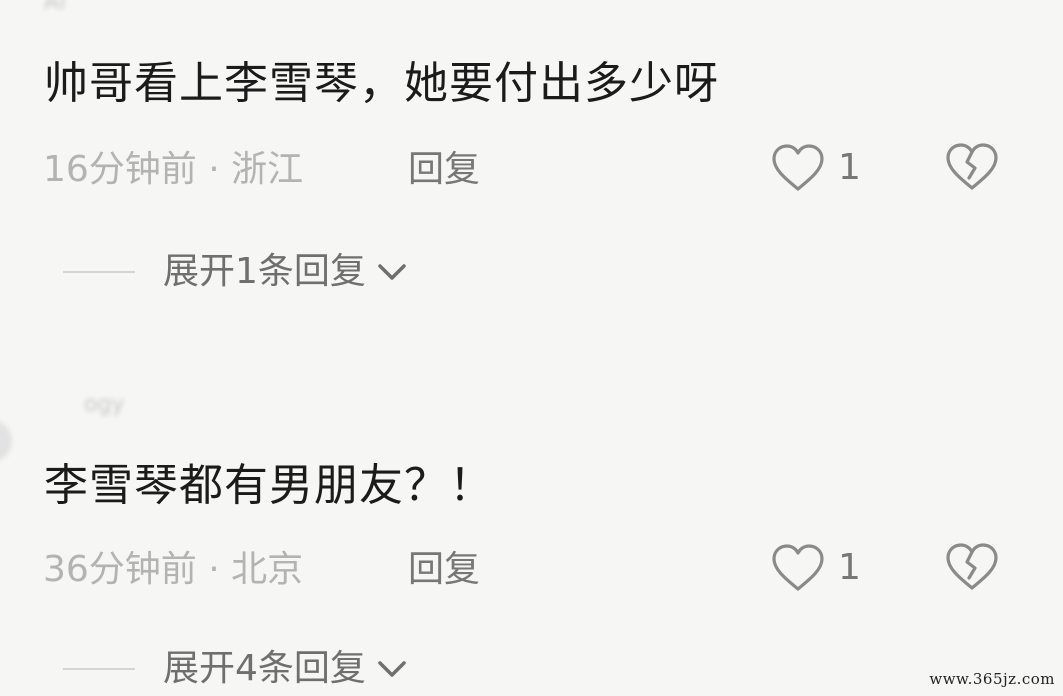  What do you see at coordinates (120, 569) in the screenshot?
I see `comment-time: 36分钟前` at bounding box center [120, 569].